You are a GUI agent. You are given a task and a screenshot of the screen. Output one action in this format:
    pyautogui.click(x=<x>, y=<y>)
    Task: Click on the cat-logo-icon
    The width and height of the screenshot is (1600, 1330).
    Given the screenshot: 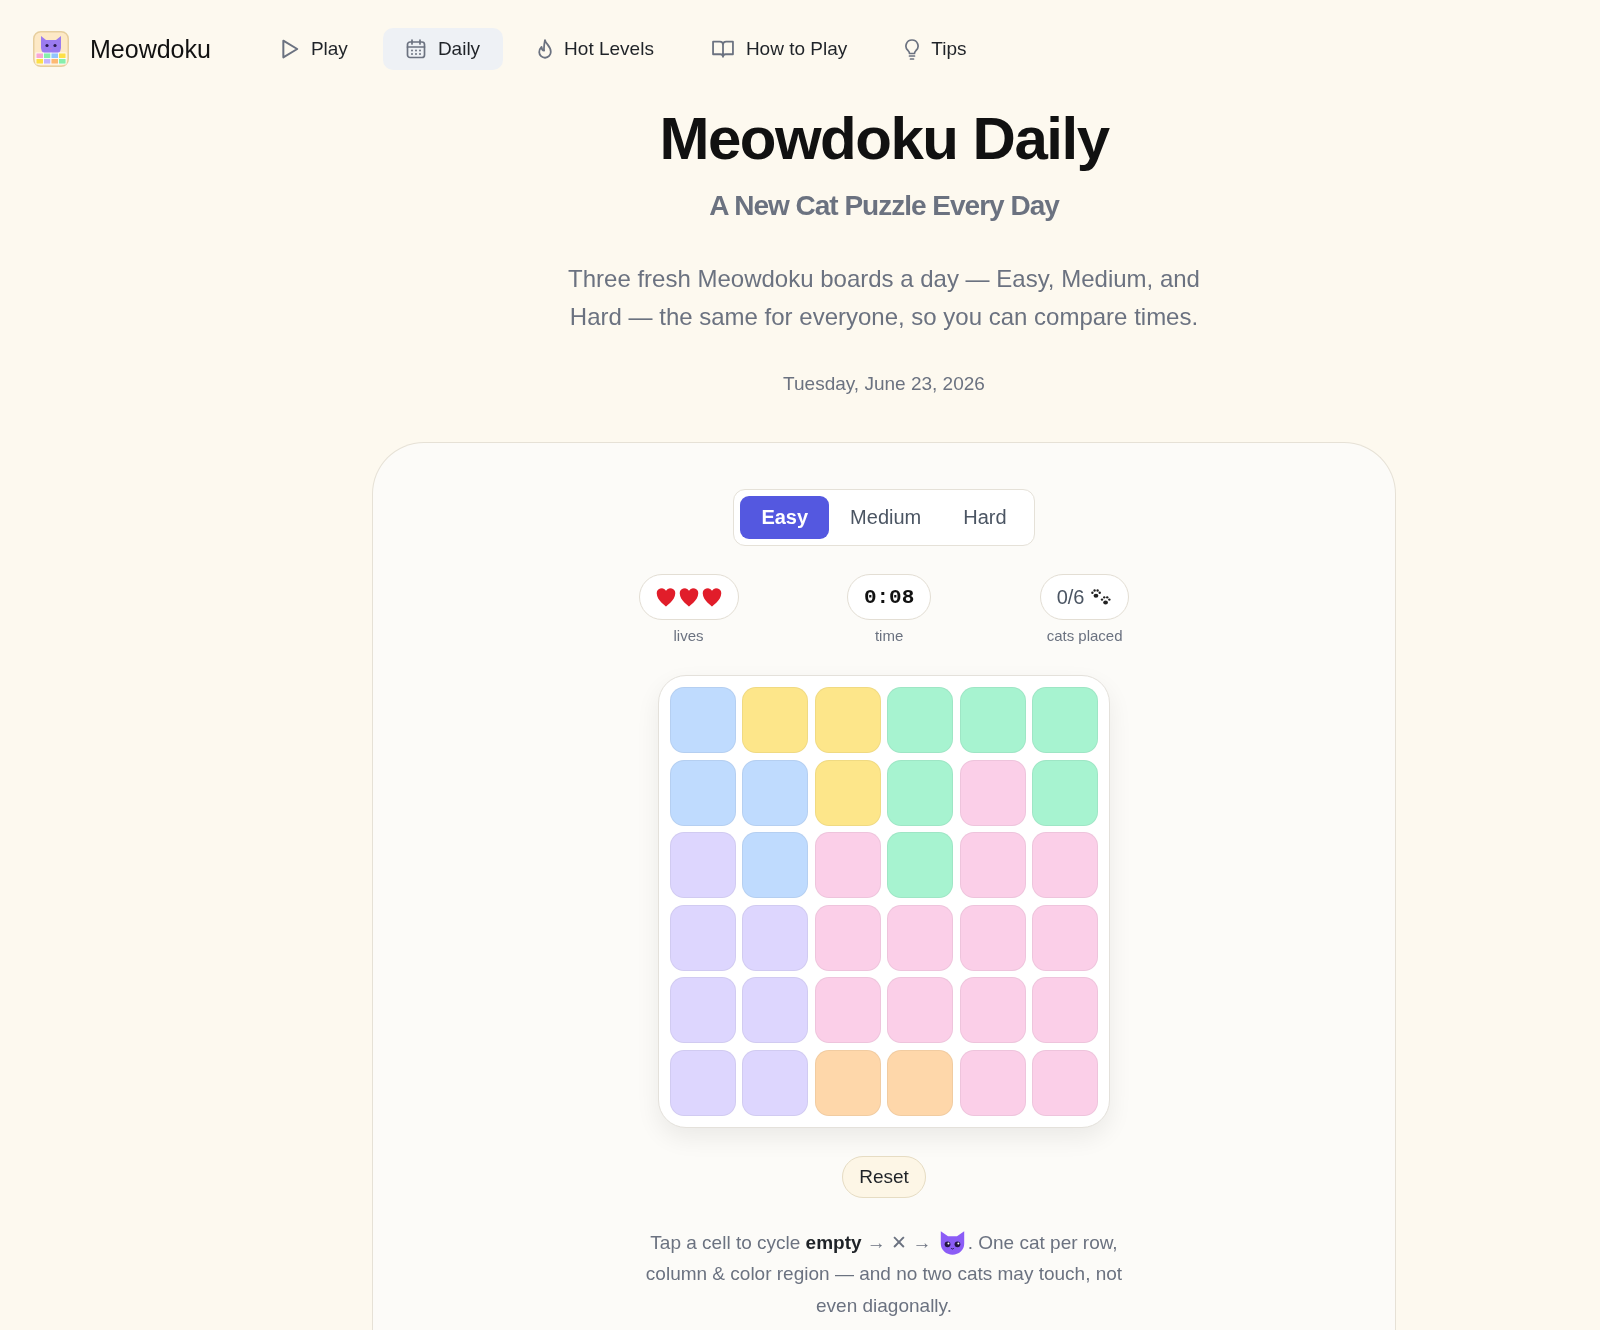 What is the action you would take?
    pyautogui.click(x=51, y=49)
    